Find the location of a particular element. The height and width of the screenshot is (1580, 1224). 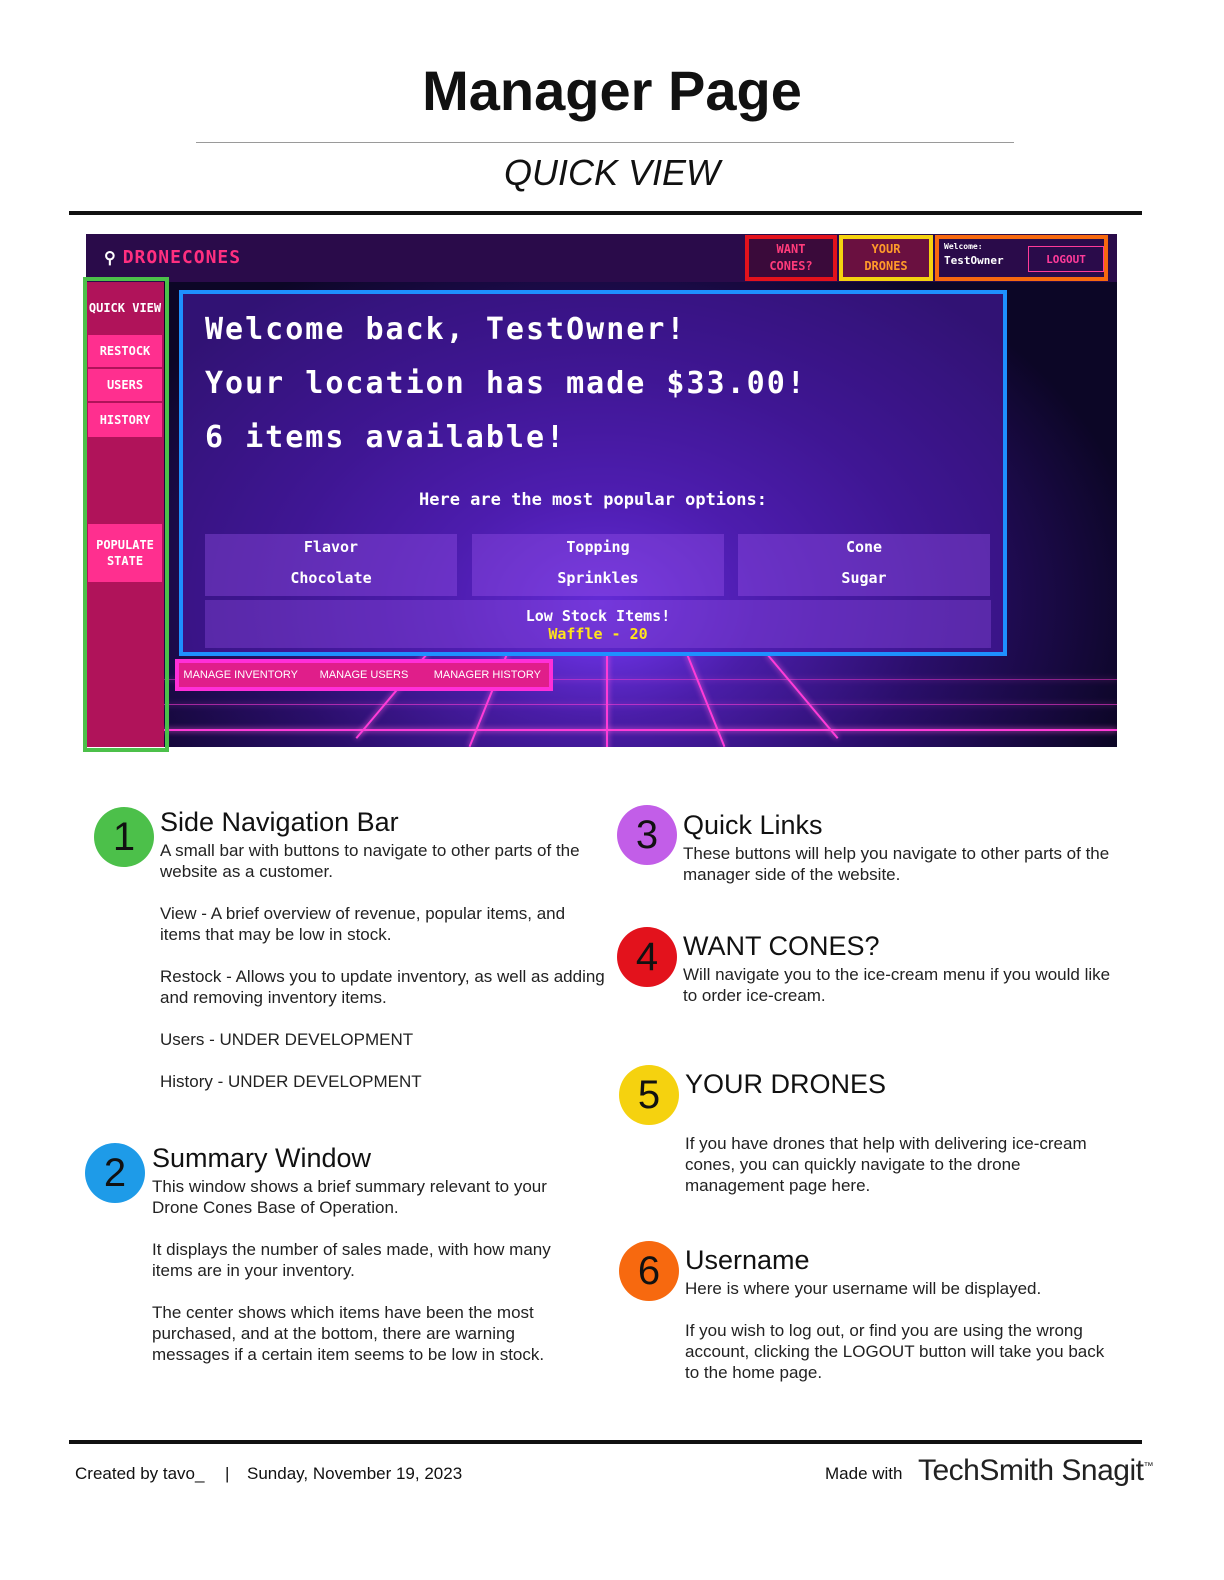

badge-number: 1 is located at coordinates (124, 836).